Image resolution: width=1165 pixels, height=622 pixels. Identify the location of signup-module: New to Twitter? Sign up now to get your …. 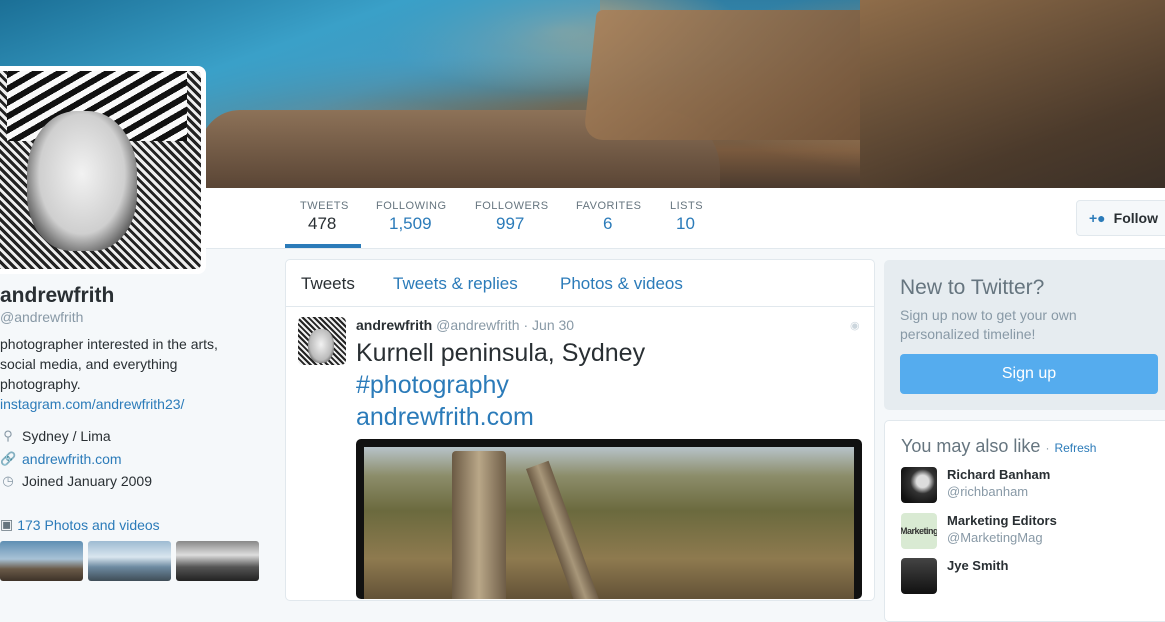
(1024, 335).